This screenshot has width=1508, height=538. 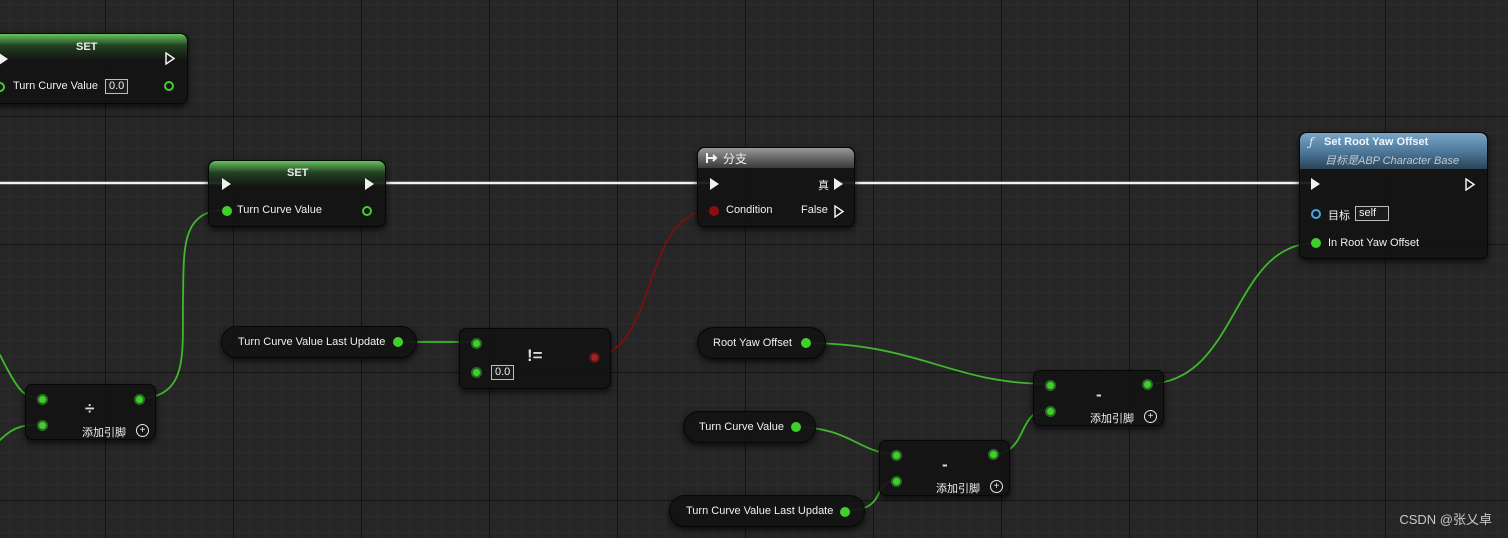 I want to click on getter-root-yaw-offset: Root Yaw Offset, so click(x=761, y=343).